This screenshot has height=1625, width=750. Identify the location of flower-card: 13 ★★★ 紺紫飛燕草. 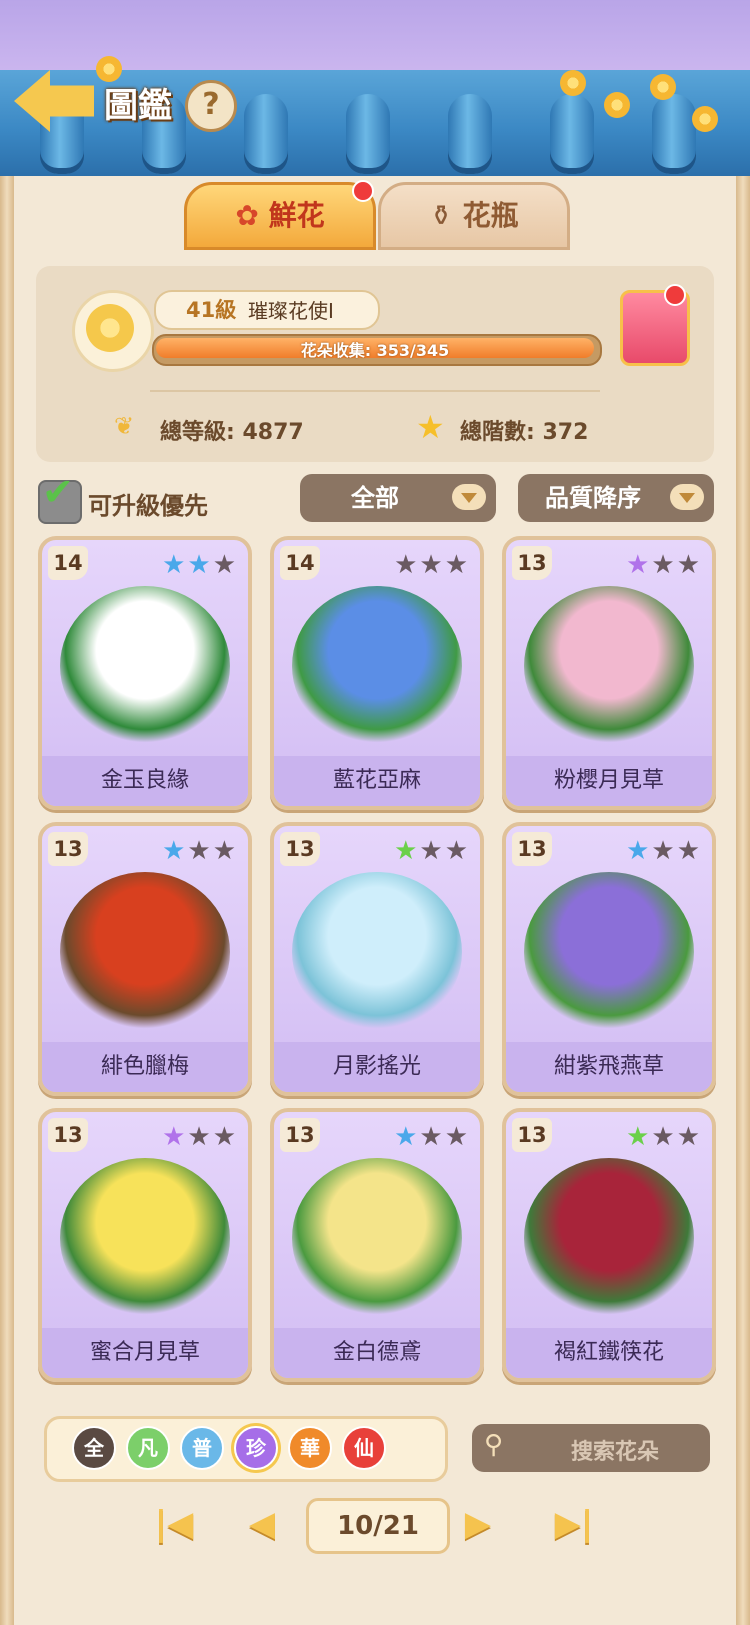
(609, 959).